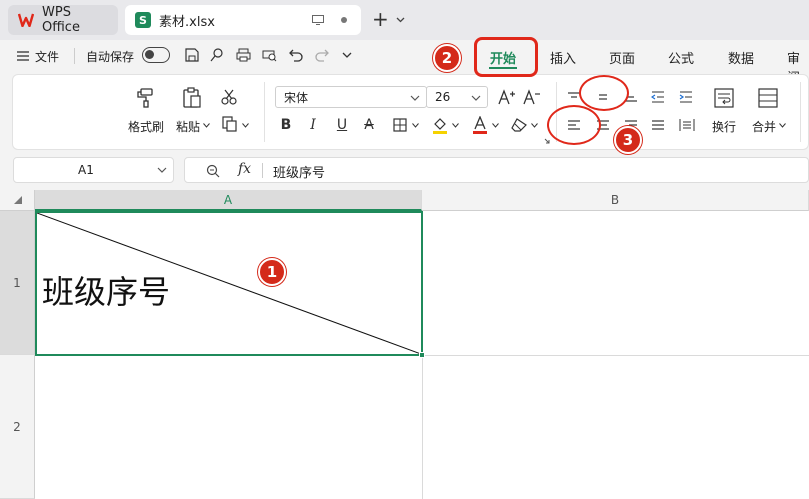 This screenshot has width=809, height=499. I want to click on tab-wps-office: WPS Office, so click(63, 20).